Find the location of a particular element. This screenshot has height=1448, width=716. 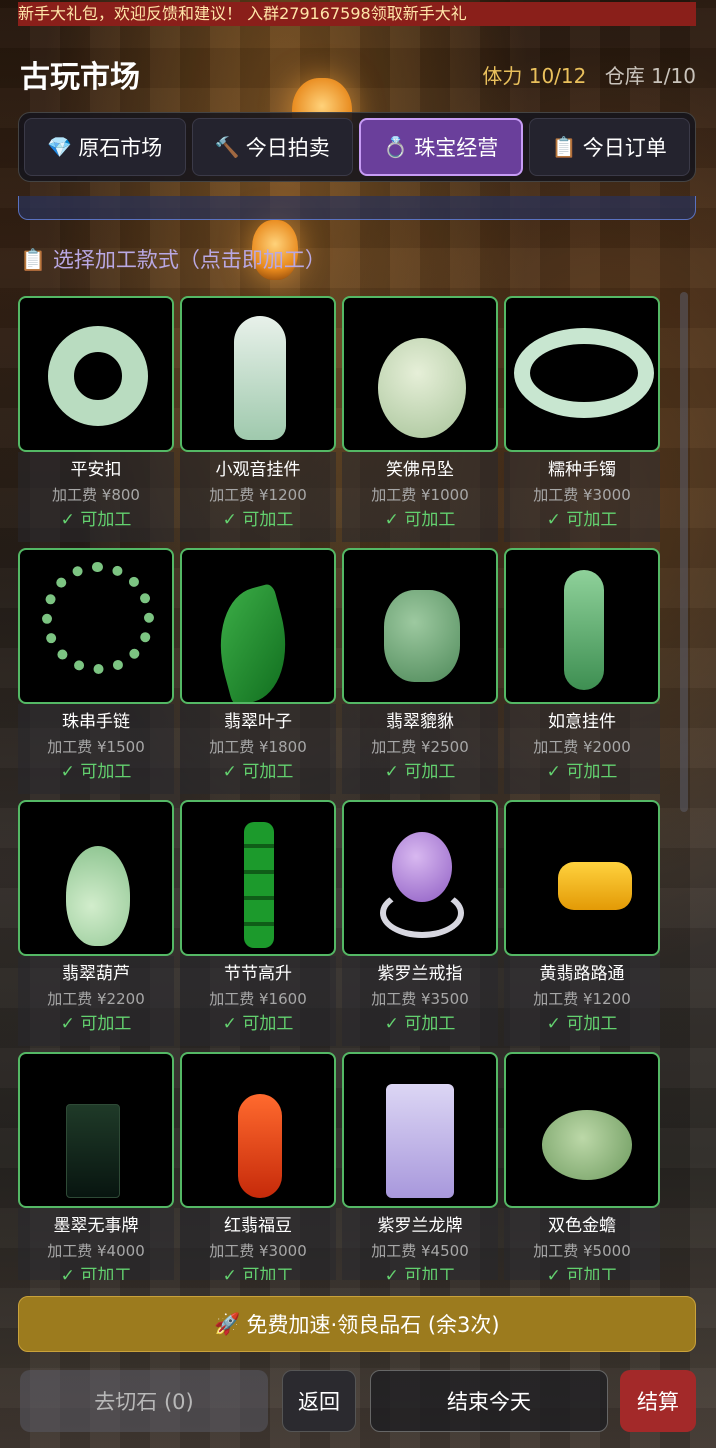

free-speedup-button: 🚀 免费加速·领良品石 (余3次) is located at coordinates (357, 1324).